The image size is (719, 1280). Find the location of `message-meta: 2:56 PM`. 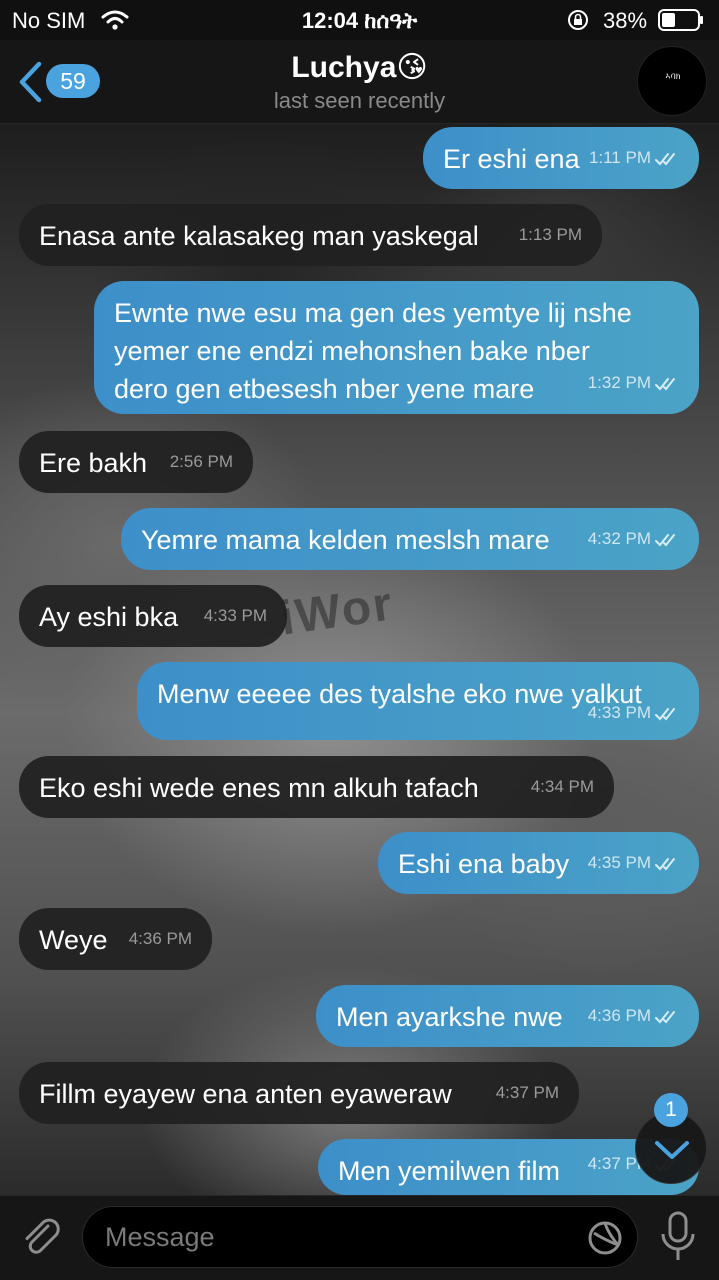

message-meta: 2:56 PM is located at coordinates (201, 462).